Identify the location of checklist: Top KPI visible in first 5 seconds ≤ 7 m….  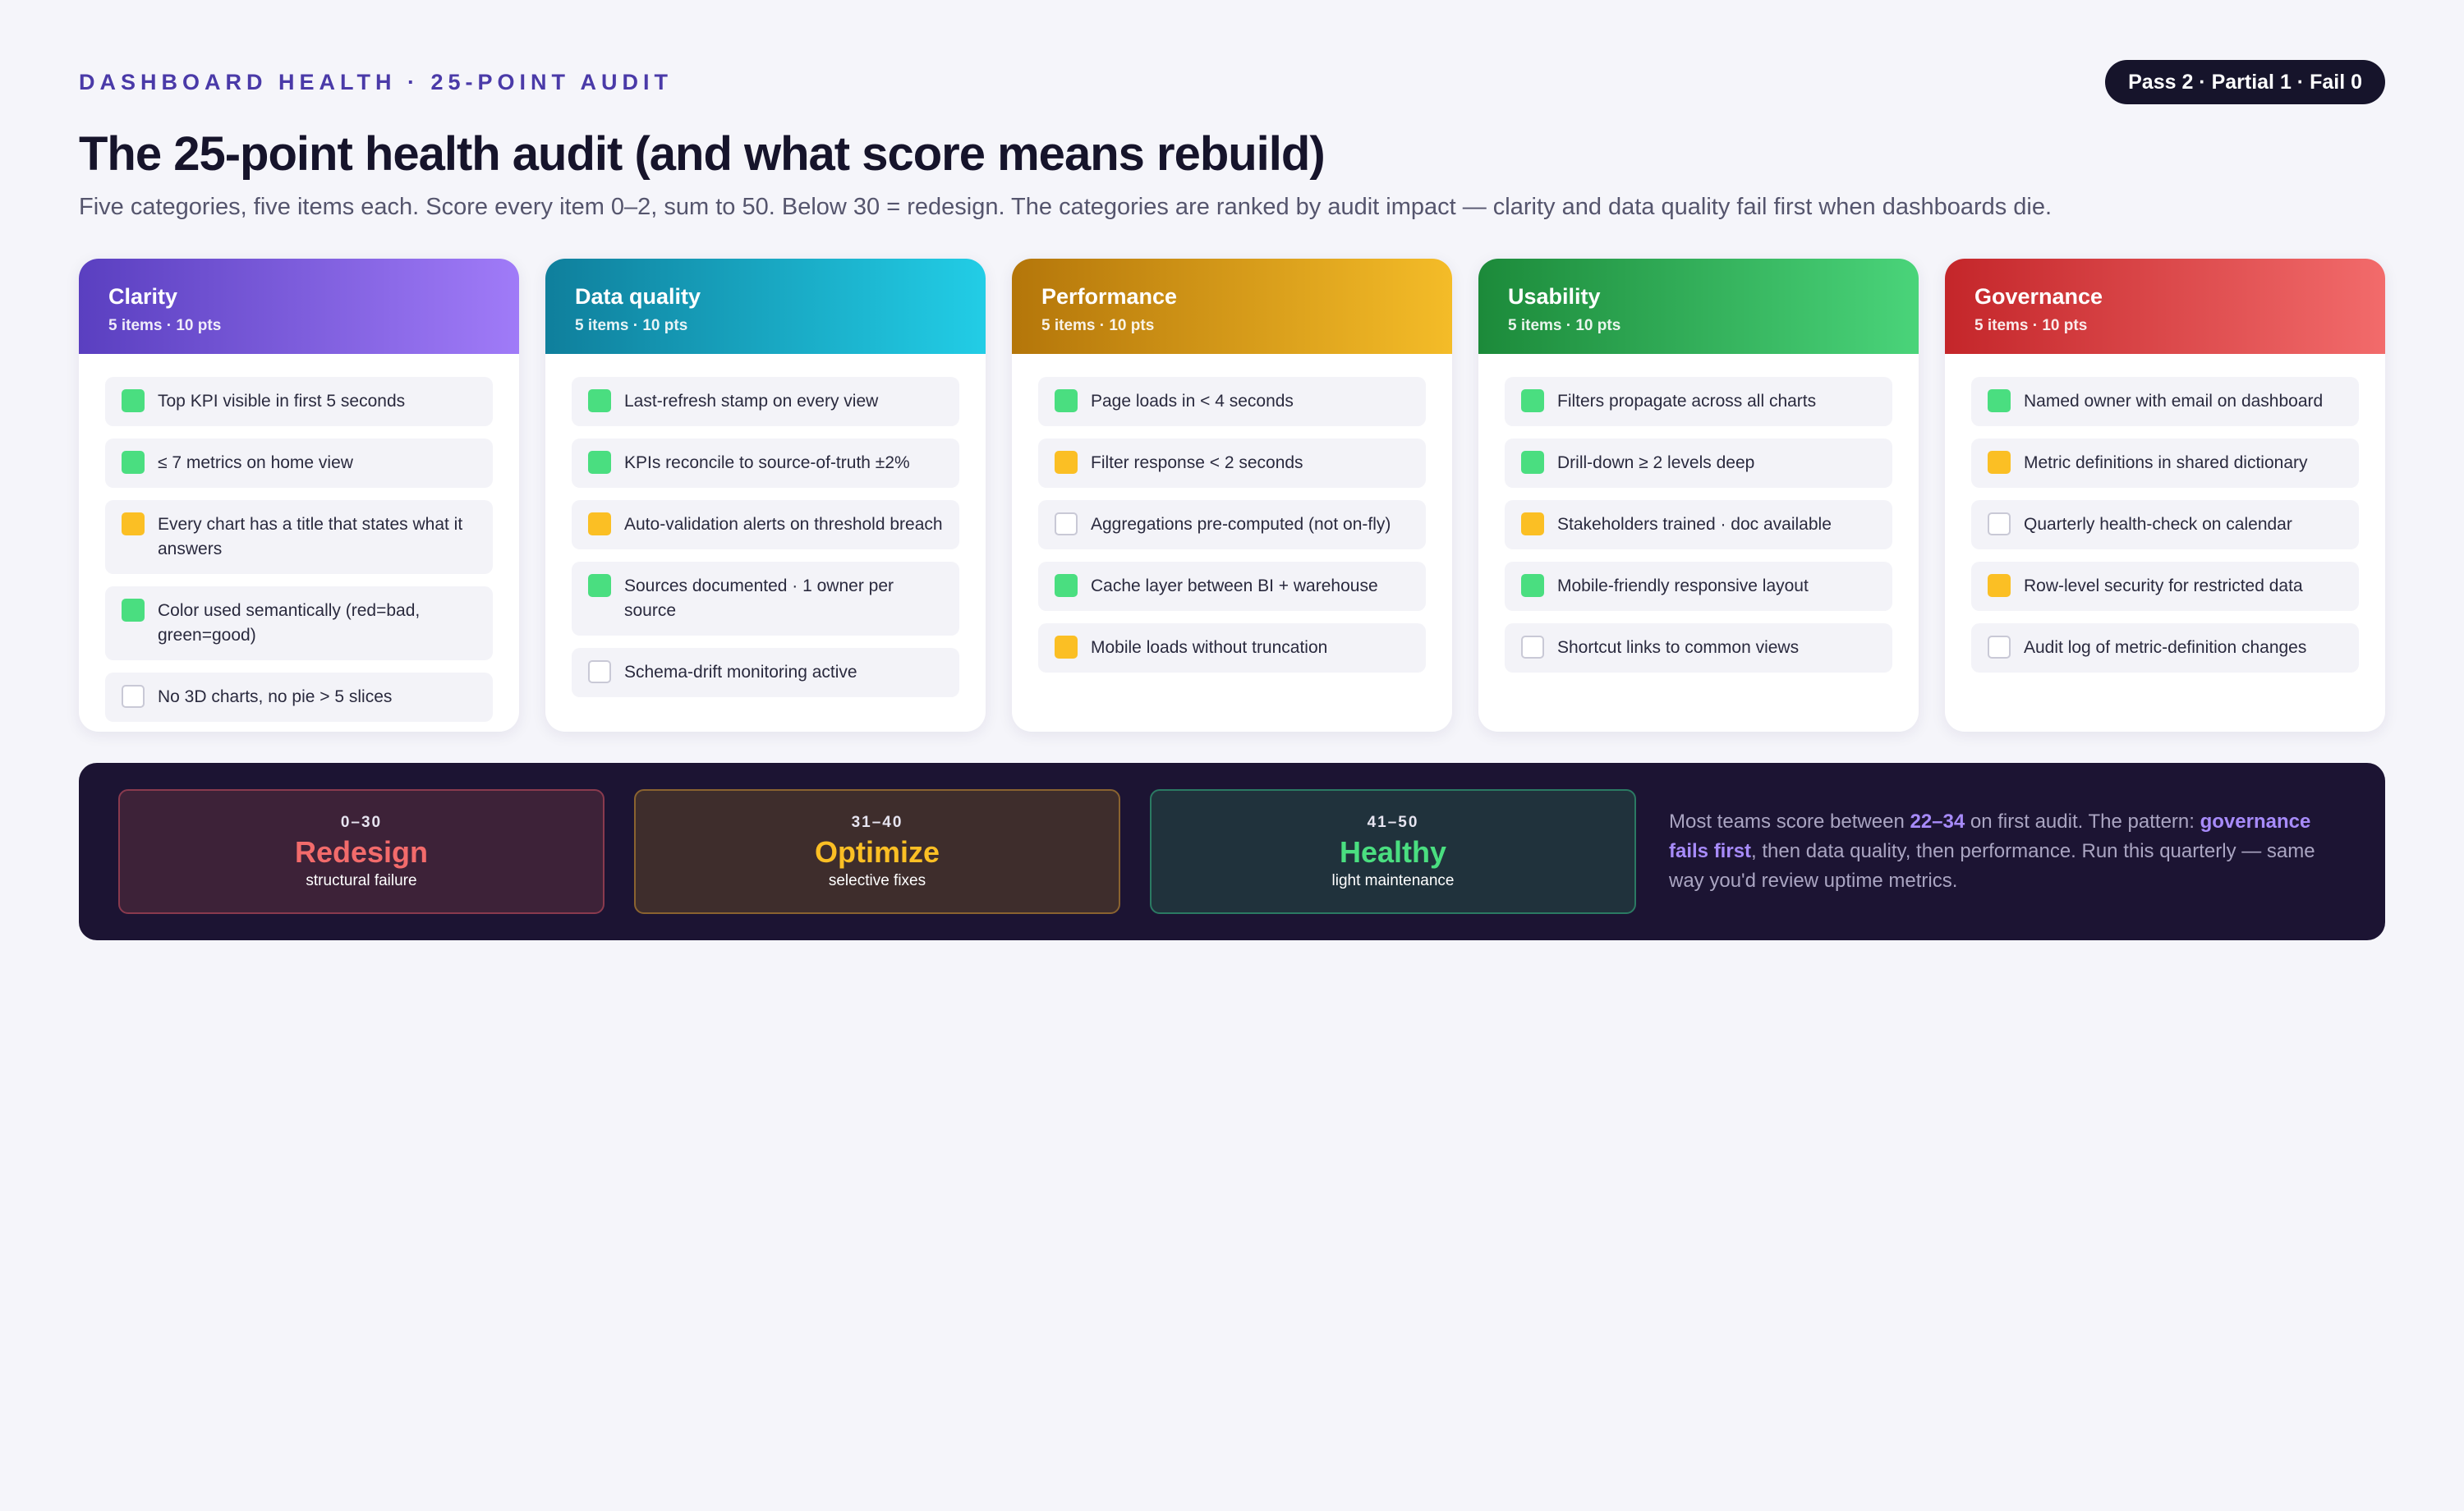
(299, 538).